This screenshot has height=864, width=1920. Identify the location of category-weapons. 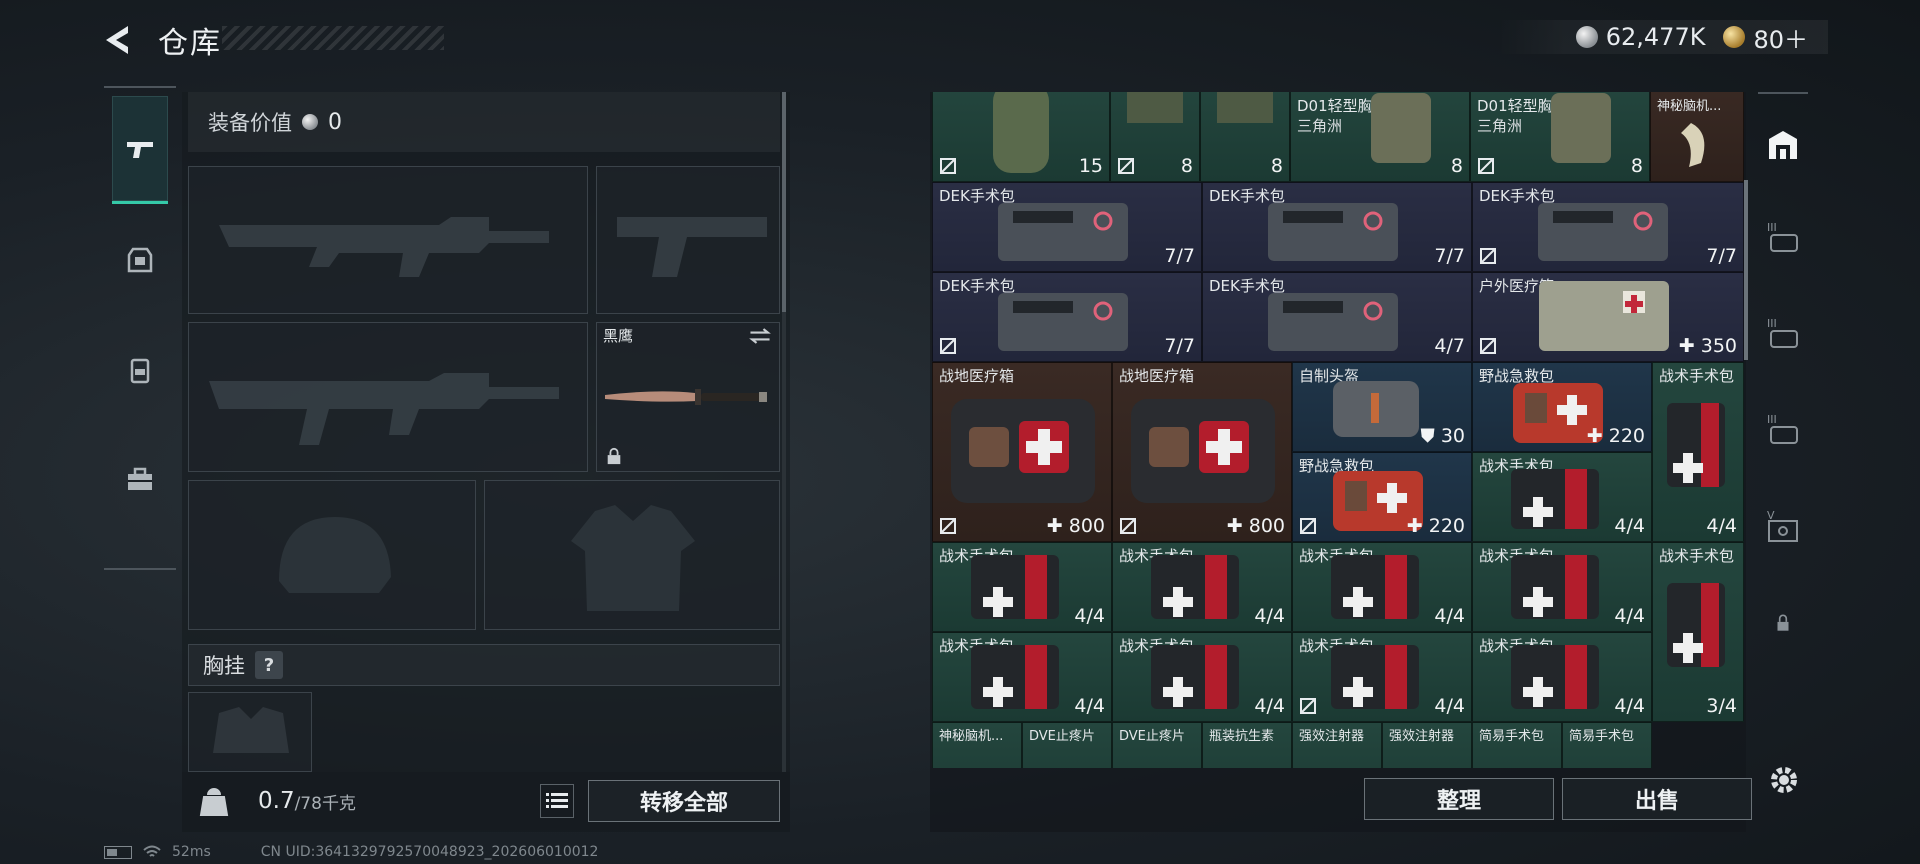
(140, 150).